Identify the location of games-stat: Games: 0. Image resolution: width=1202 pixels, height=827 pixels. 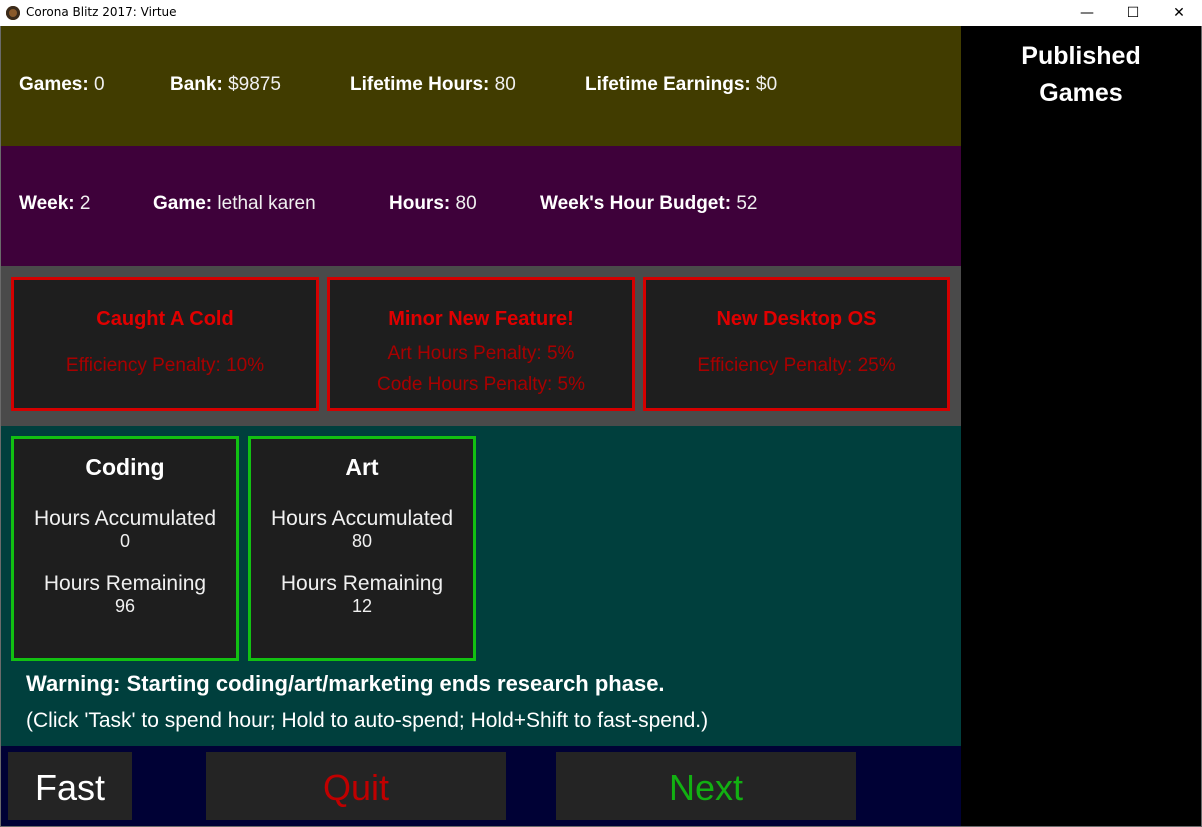
(62, 85).